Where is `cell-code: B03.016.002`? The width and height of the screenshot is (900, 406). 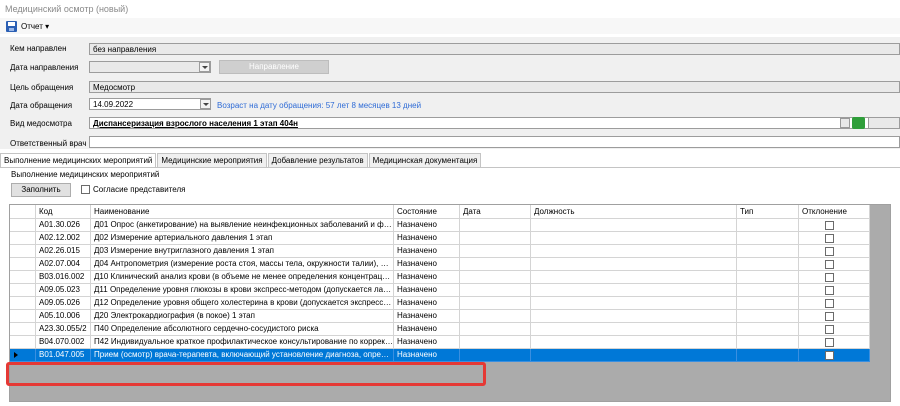 cell-code: B03.016.002 is located at coordinates (63, 277).